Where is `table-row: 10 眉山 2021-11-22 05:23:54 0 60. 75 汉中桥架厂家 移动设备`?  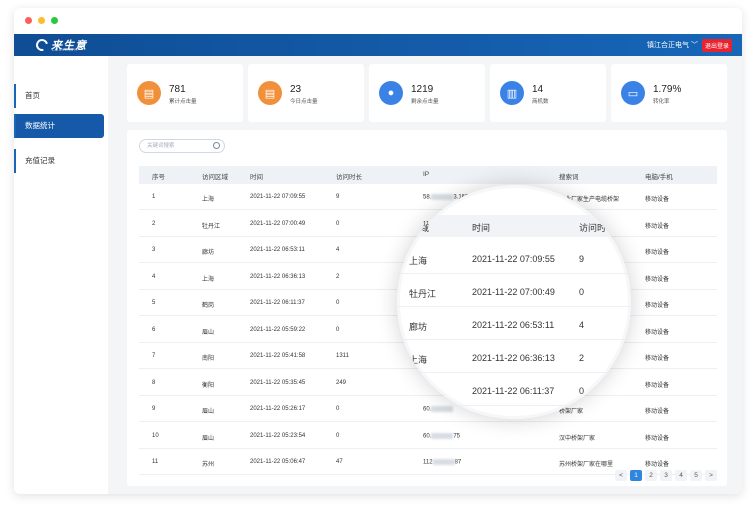 table-row: 10 眉山 2021-11-22 05:23:54 0 60. 75 汉中桥架厂家 移动设备 is located at coordinates (428, 436).